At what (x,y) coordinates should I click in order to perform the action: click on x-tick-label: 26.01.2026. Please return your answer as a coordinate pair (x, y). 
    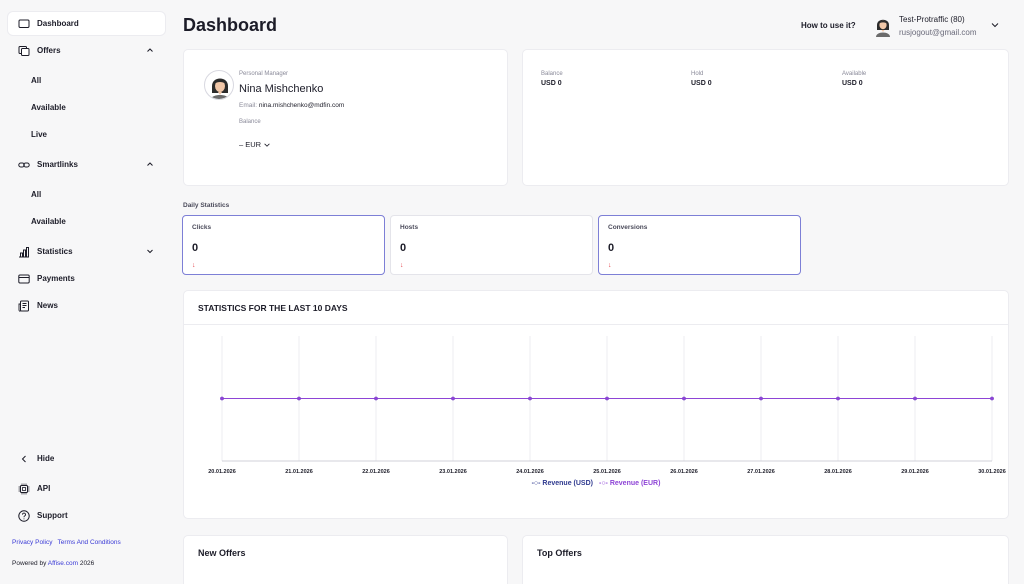
    Looking at the image, I should click on (684, 472).